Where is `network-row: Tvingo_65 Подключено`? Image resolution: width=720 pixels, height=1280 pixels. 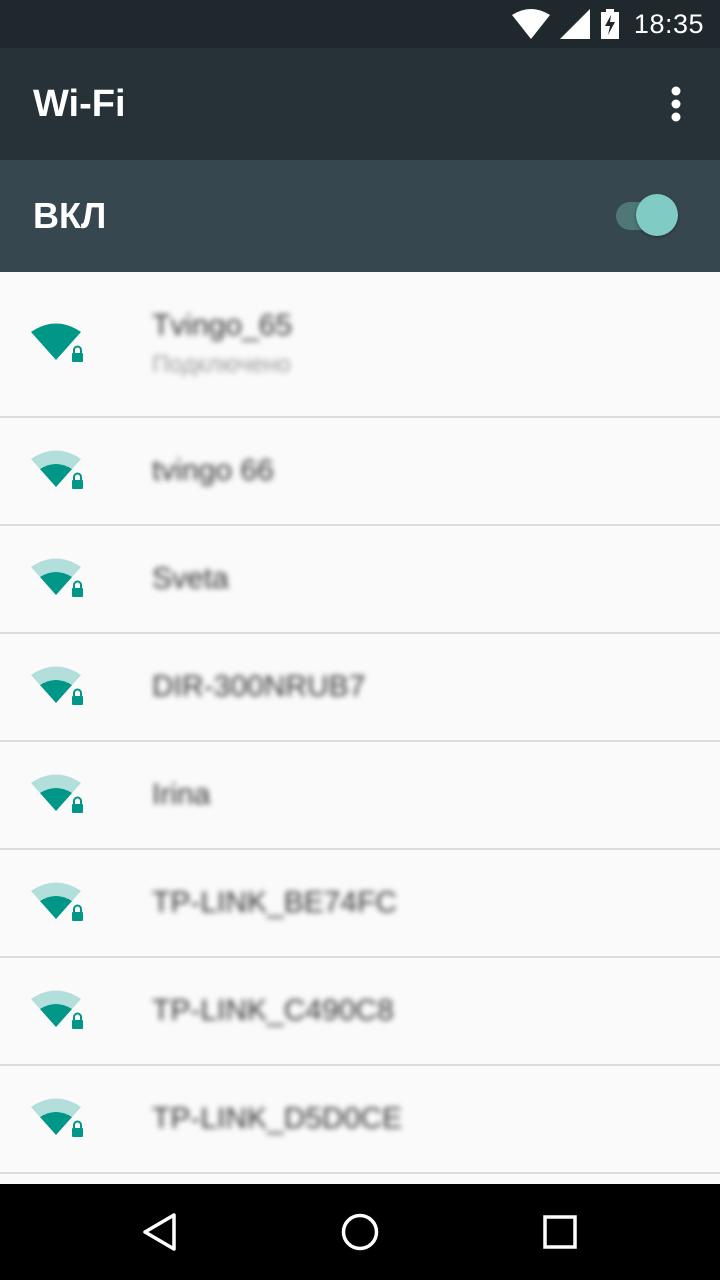
network-row: Tvingo_65 Подключено is located at coordinates (360, 345).